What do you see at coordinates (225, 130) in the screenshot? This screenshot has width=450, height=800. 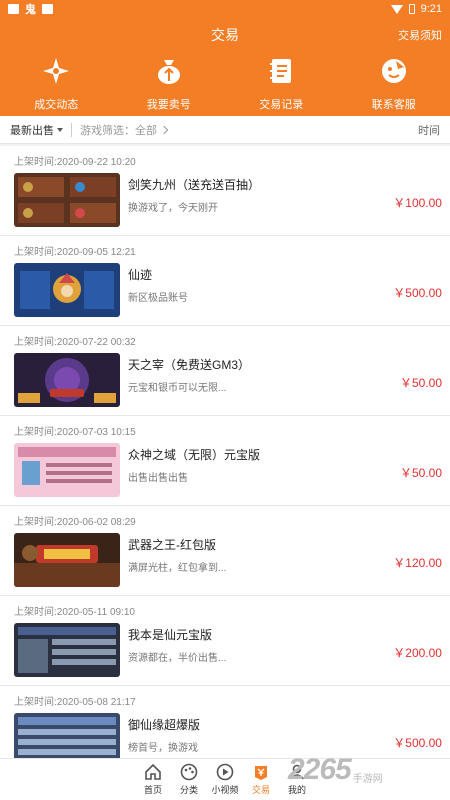 I see `filter-bar: 最新出售 游戏筛选：全部 时间` at bounding box center [225, 130].